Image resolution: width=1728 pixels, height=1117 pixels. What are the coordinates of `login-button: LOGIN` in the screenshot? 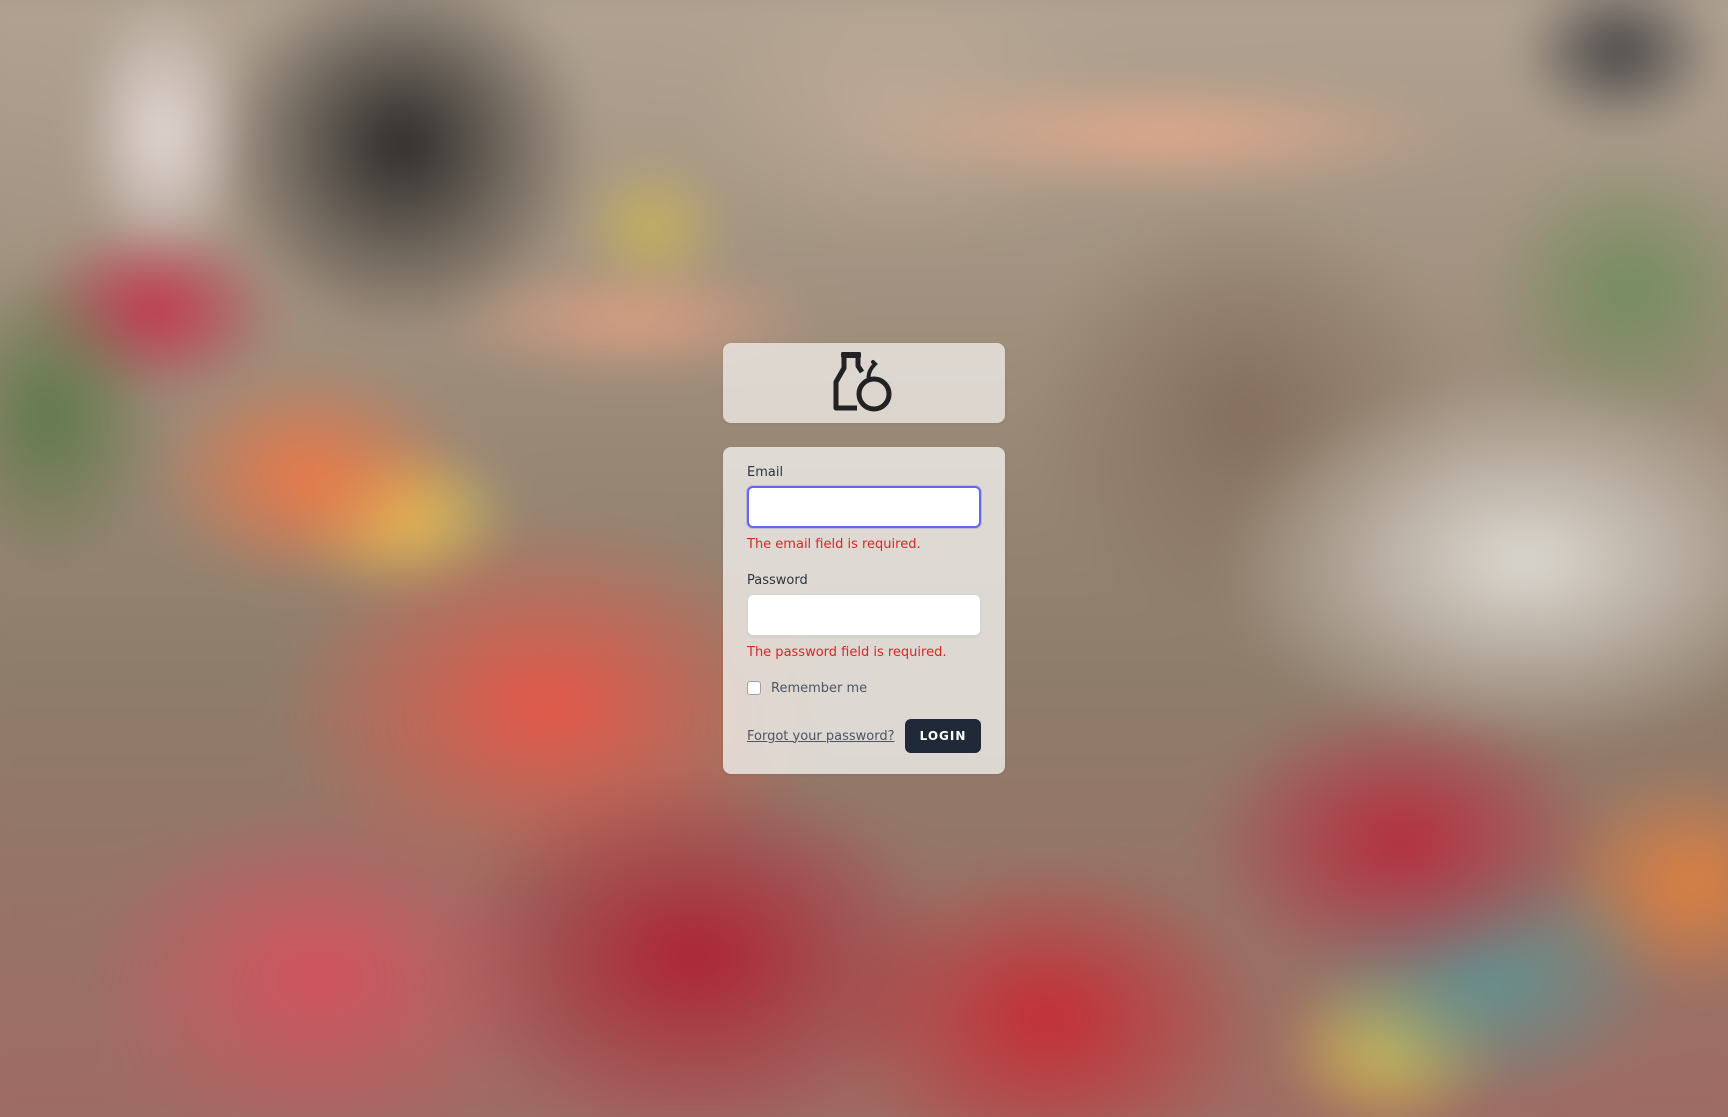 It's located at (943, 736).